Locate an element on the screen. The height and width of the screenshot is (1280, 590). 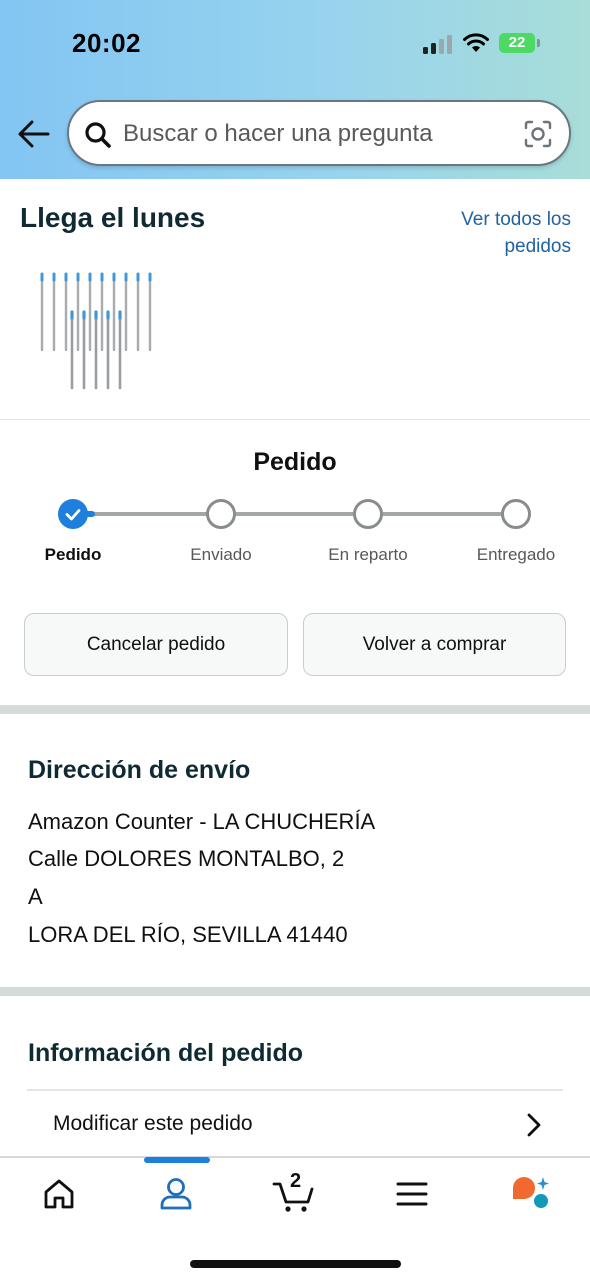
home-icon is located at coordinates (59, 1194).